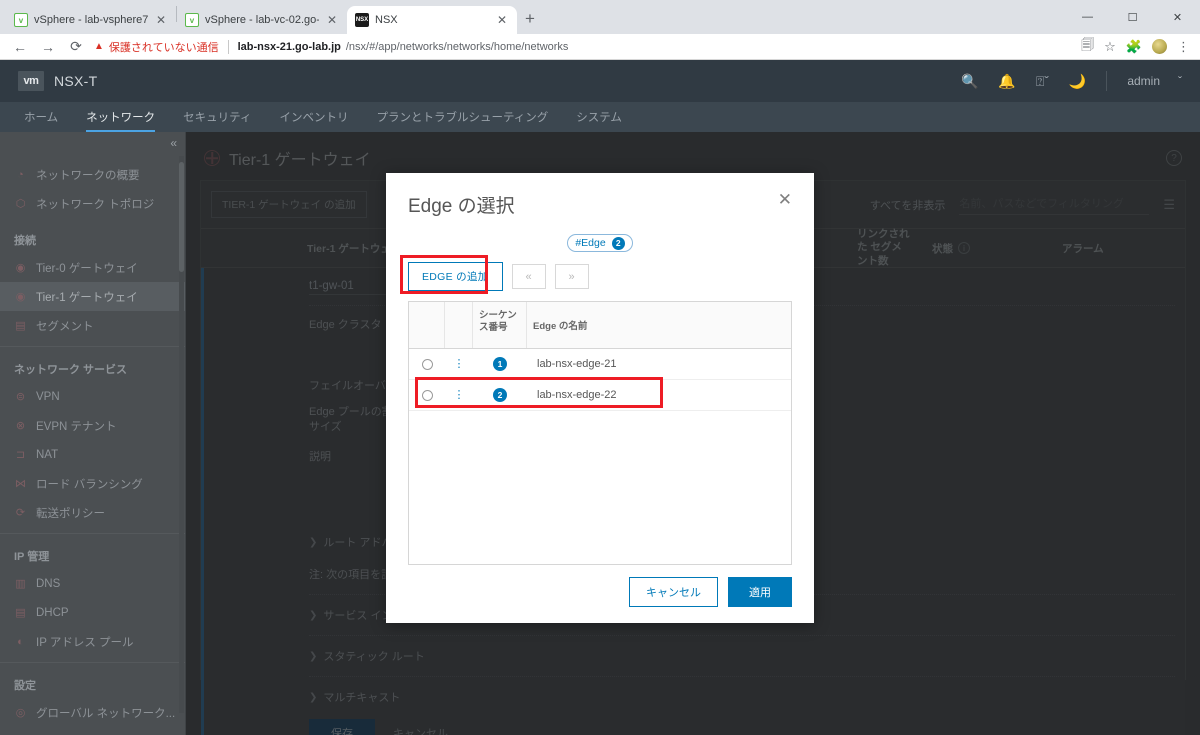 The image size is (1200, 735). What do you see at coordinates (92, 396) in the screenshot?
I see `sidebar-item-vpn: ⊜ VPN` at bounding box center [92, 396].